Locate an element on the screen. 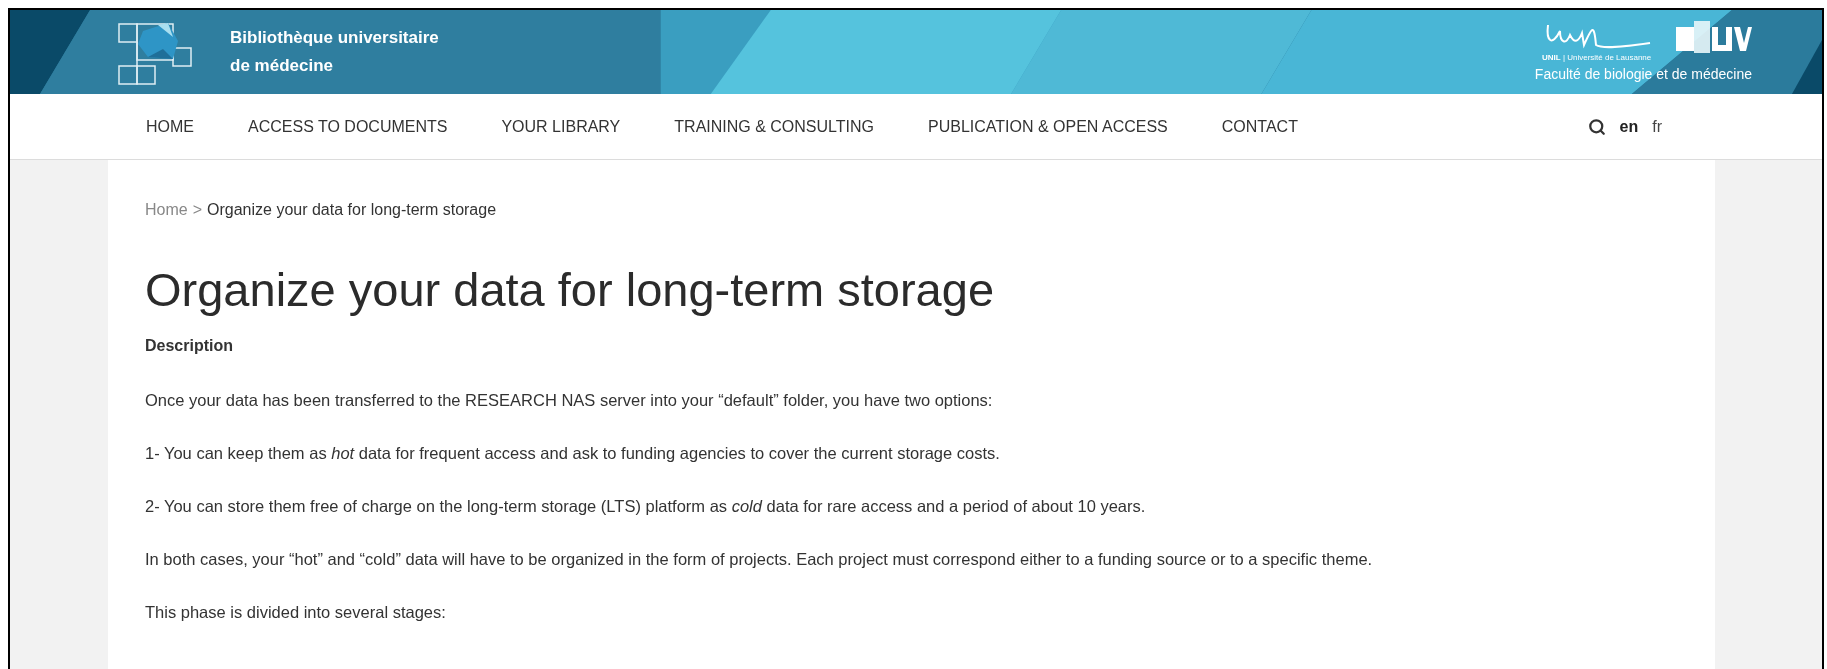 The height and width of the screenshot is (669, 1827). nav-link: ACCESS TO DOCUMENTS is located at coordinates (348, 126).